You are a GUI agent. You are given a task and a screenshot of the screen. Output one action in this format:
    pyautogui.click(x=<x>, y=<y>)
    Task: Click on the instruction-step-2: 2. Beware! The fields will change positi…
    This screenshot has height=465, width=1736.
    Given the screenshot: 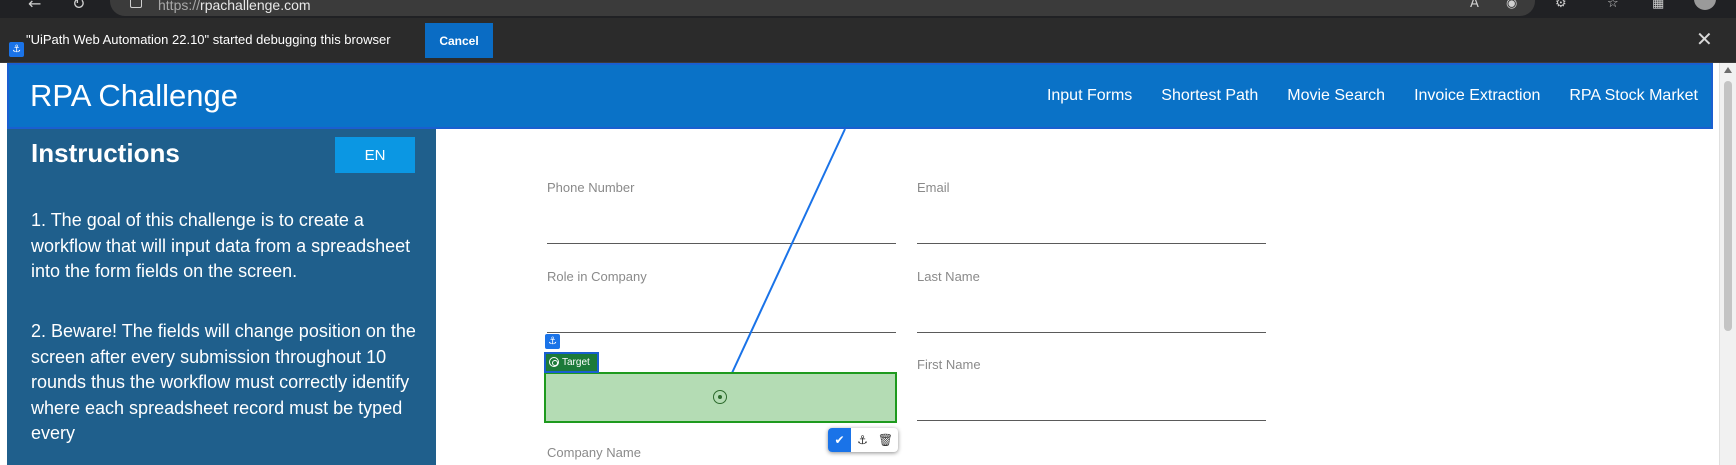 What is the action you would take?
    pyautogui.click(x=223, y=382)
    